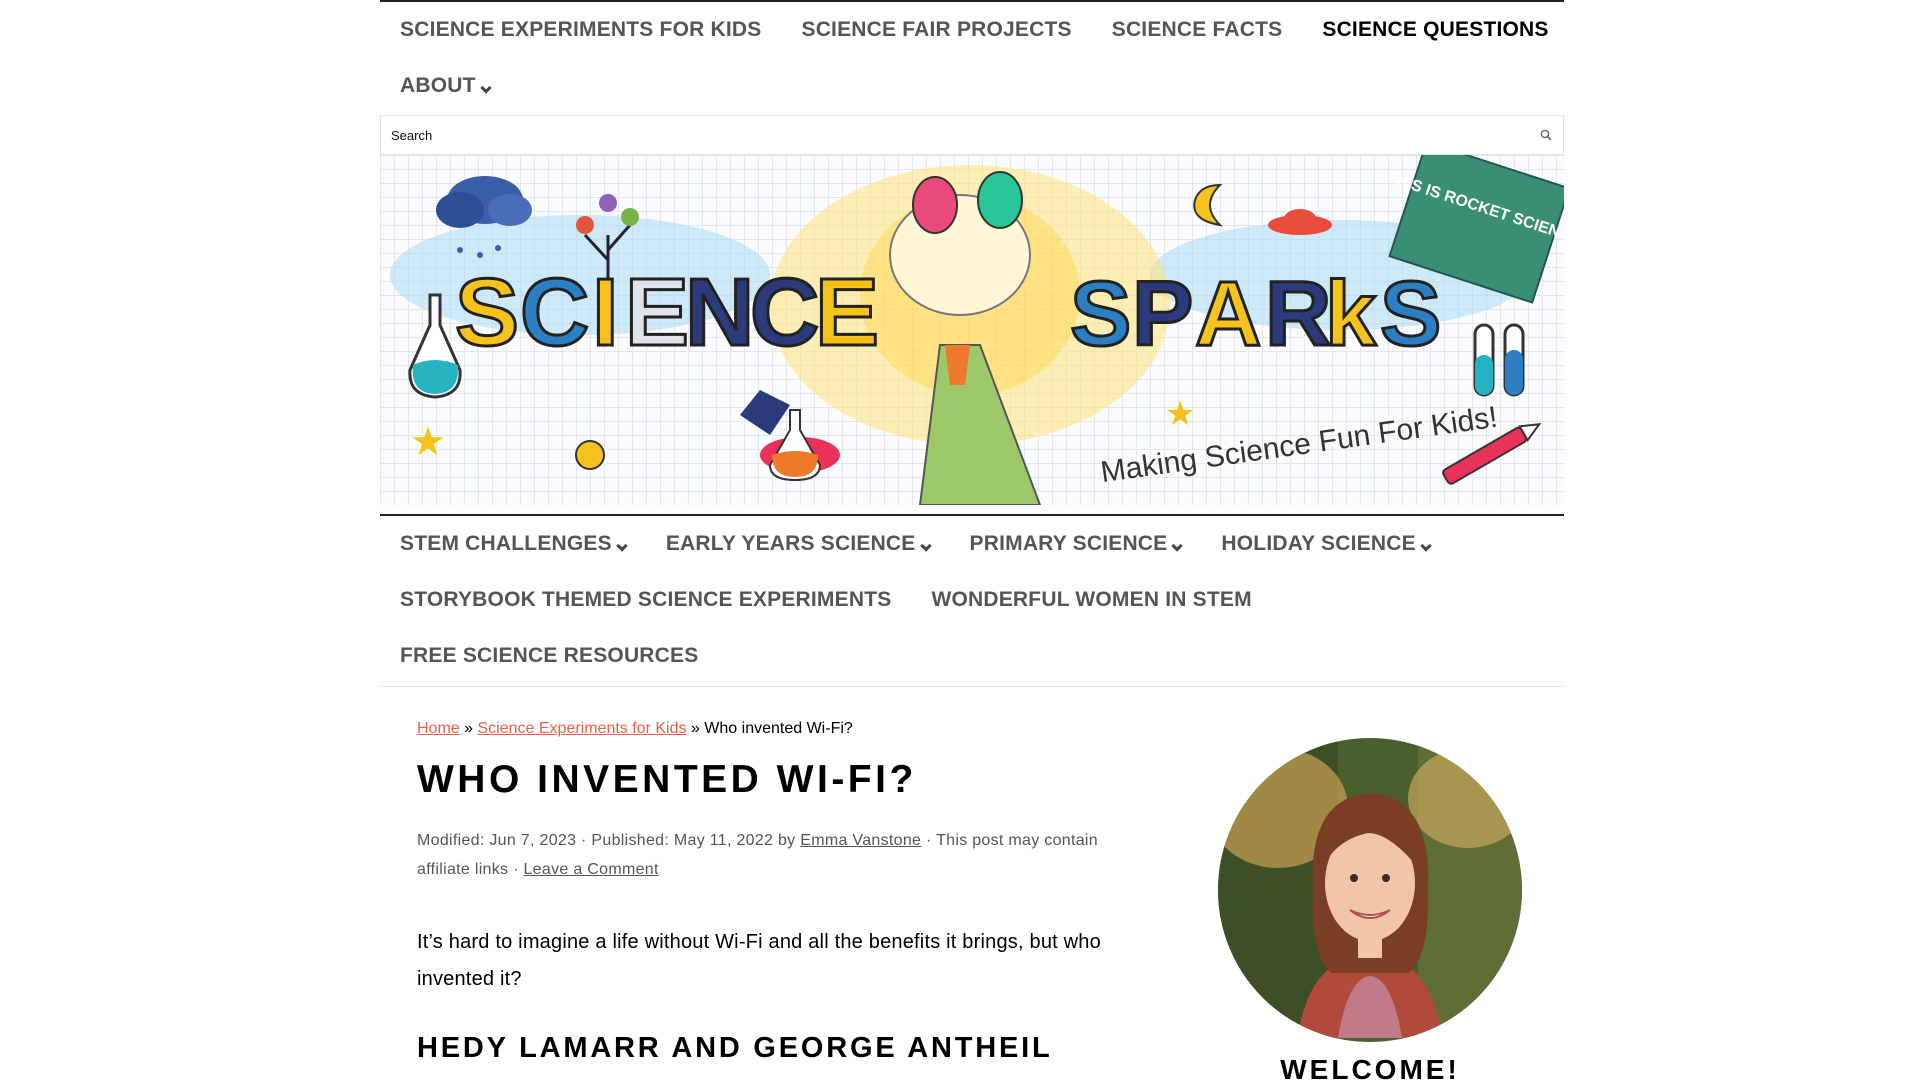  Describe the element at coordinates (1351, 314) in the screenshot. I see `svg-text: k` at that location.